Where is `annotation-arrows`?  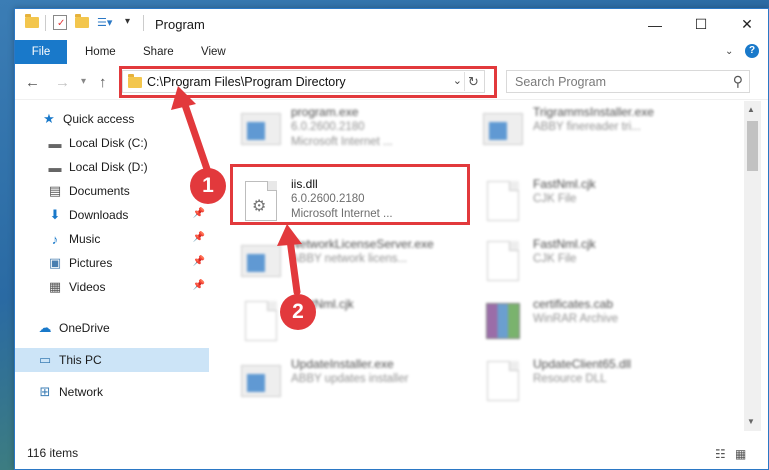 annotation-arrows is located at coordinates (236, 191).